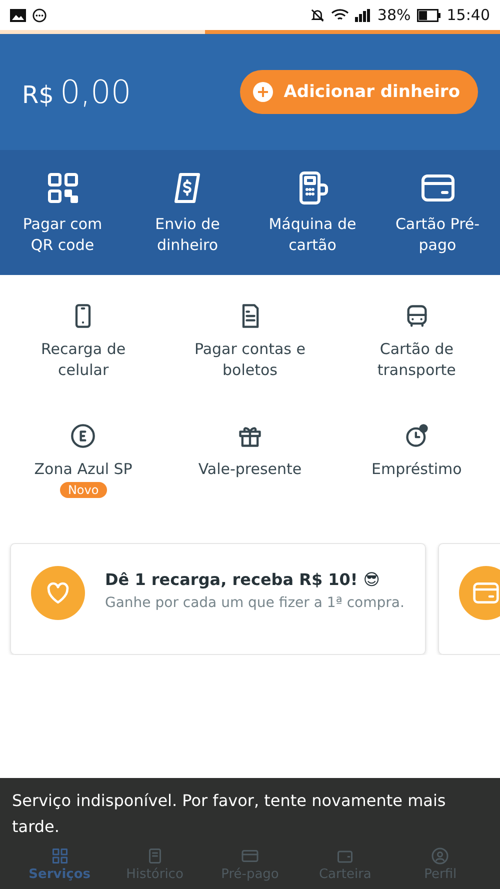  Describe the element at coordinates (394, 15) in the screenshot. I see `battery-percent: 38%` at that location.